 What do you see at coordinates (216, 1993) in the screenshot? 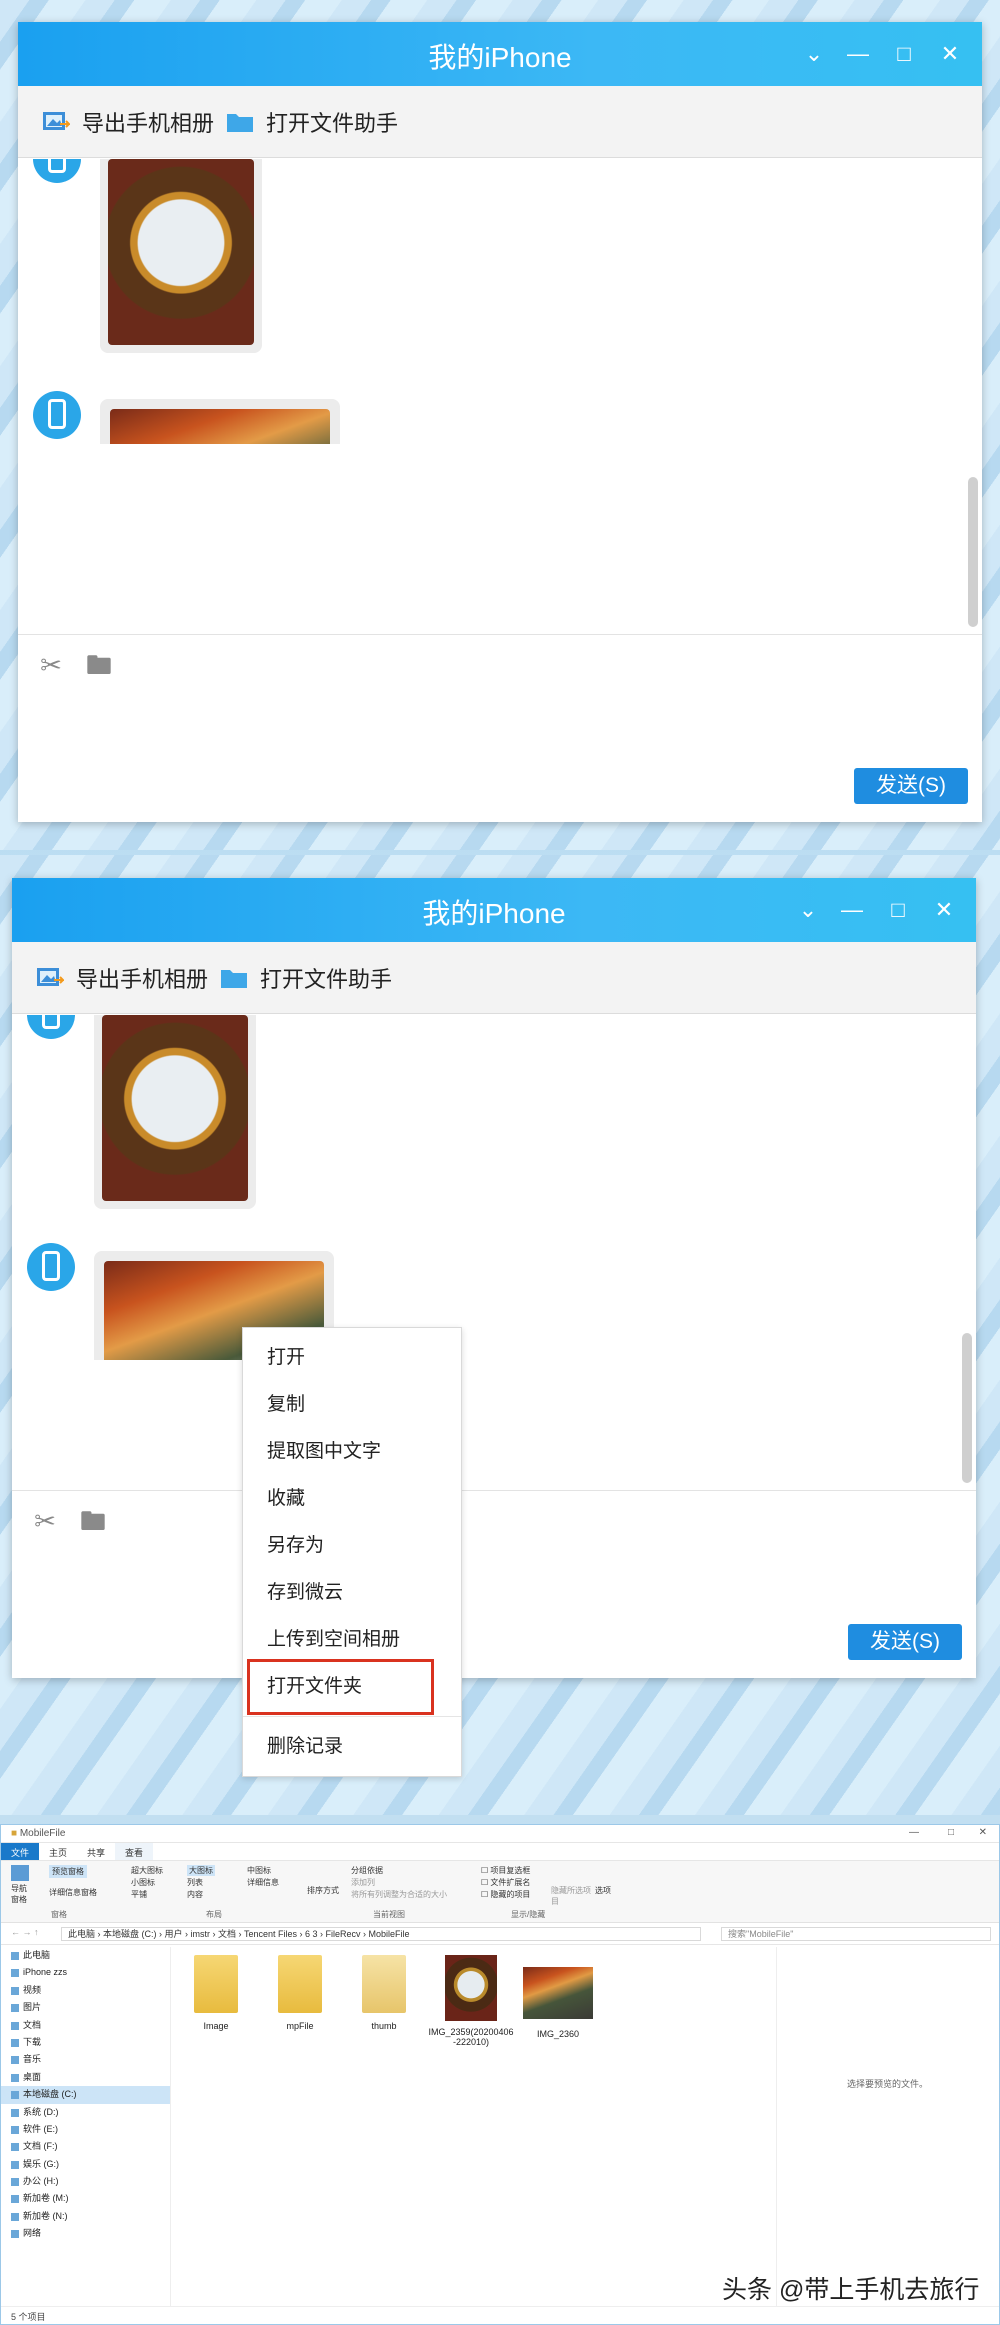
I see `file-item: Image` at bounding box center [216, 1993].